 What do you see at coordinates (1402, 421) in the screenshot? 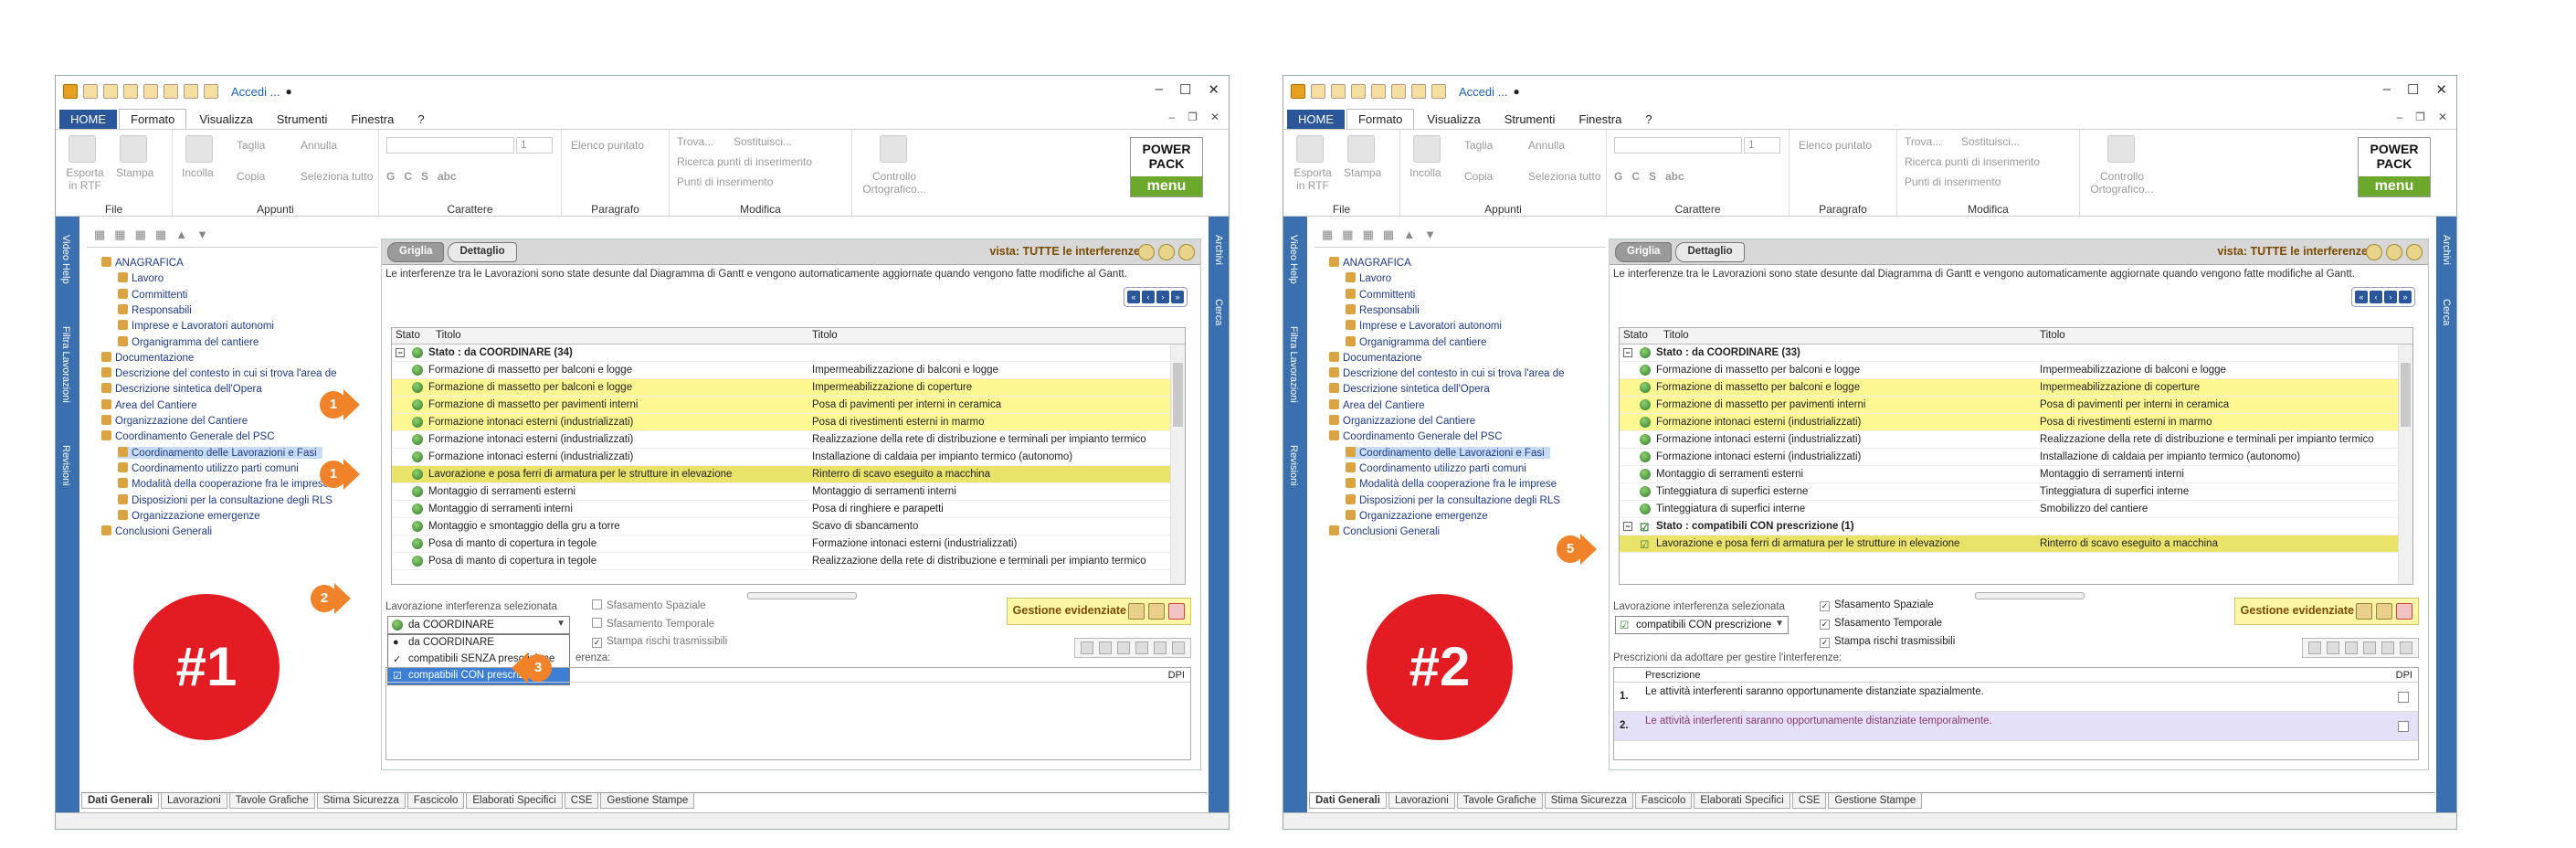
I see `tree-item: Organizzazione del Cantiere` at bounding box center [1402, 421].